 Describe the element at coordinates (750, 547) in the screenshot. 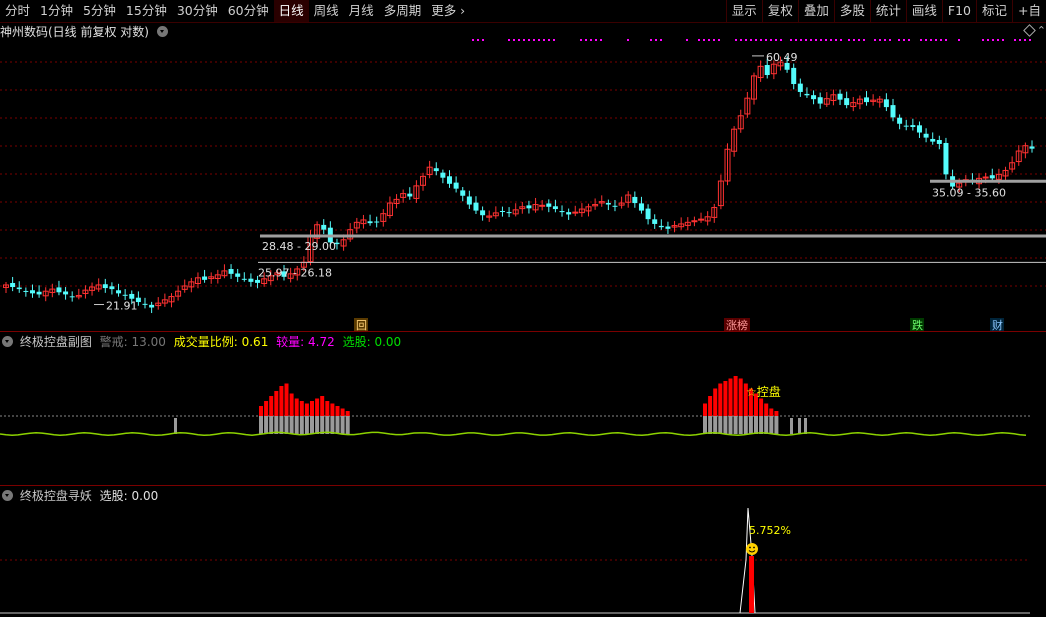

I see `smiley-eye` at that location.